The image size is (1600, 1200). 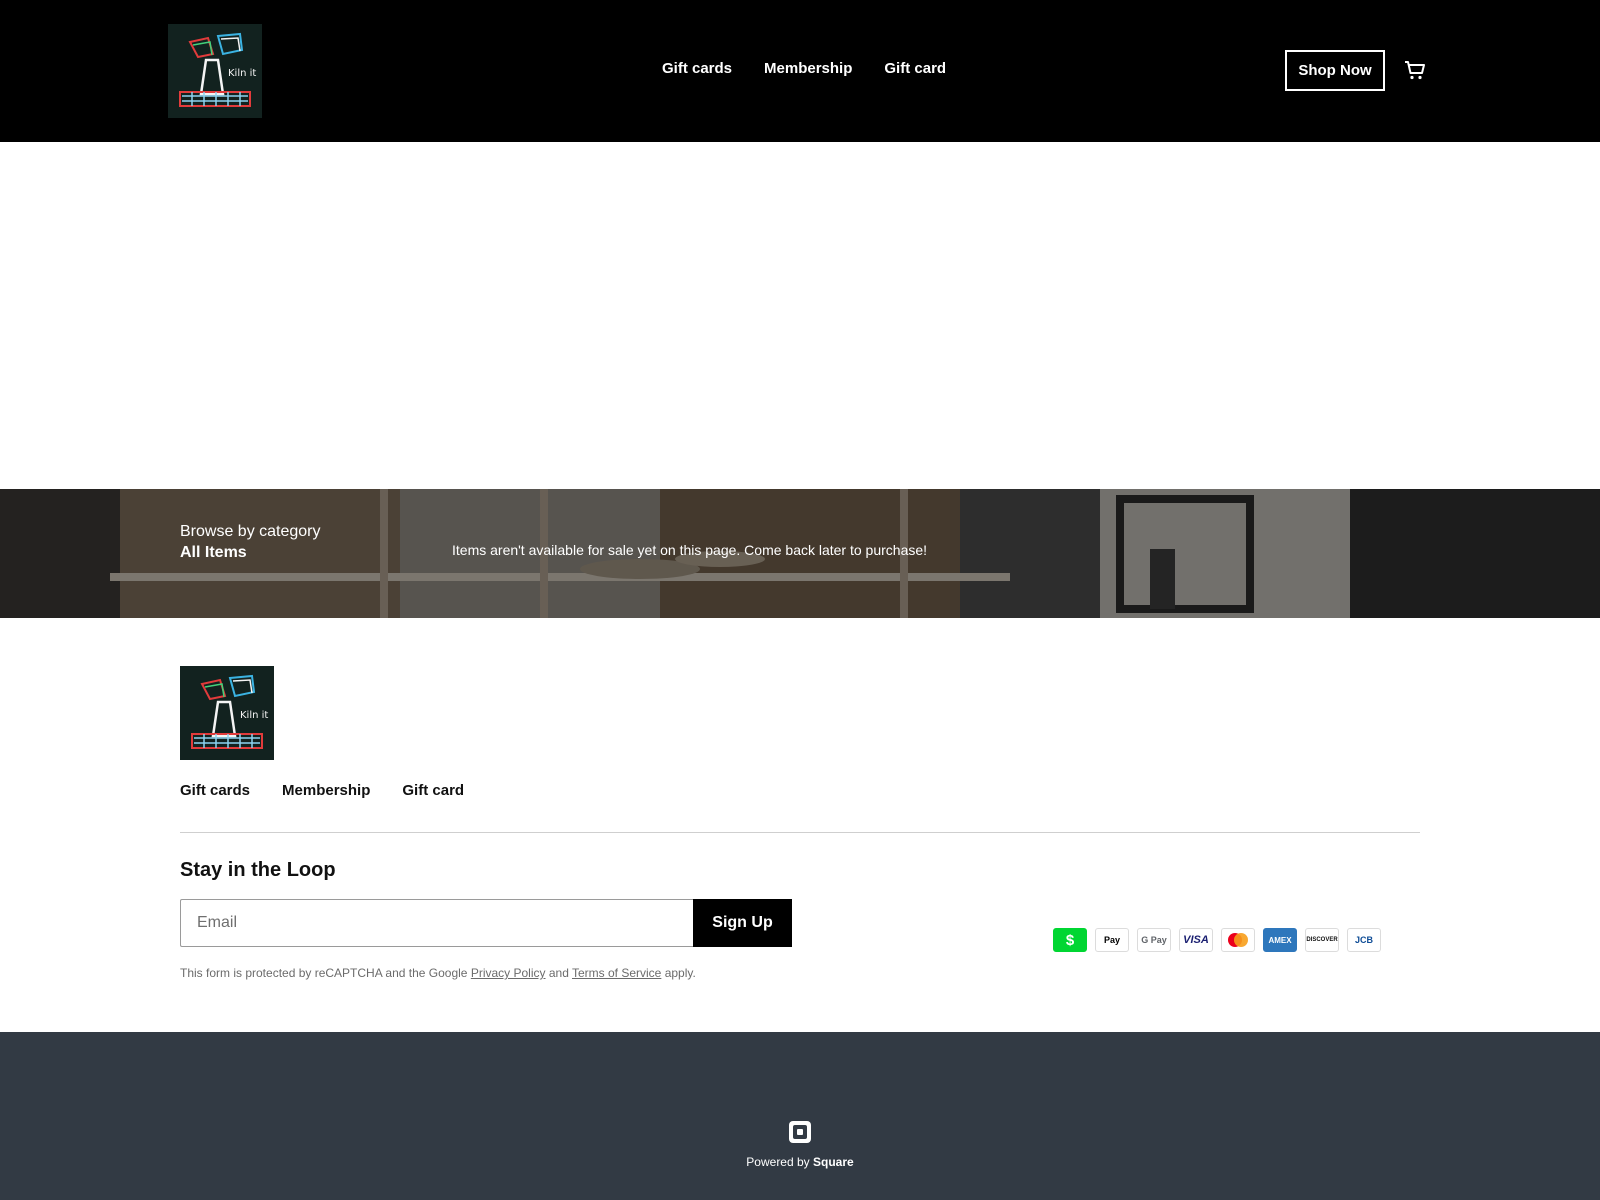 I want to click on newsletter-title: Stay in the Loop, so click(x=258, y=870).